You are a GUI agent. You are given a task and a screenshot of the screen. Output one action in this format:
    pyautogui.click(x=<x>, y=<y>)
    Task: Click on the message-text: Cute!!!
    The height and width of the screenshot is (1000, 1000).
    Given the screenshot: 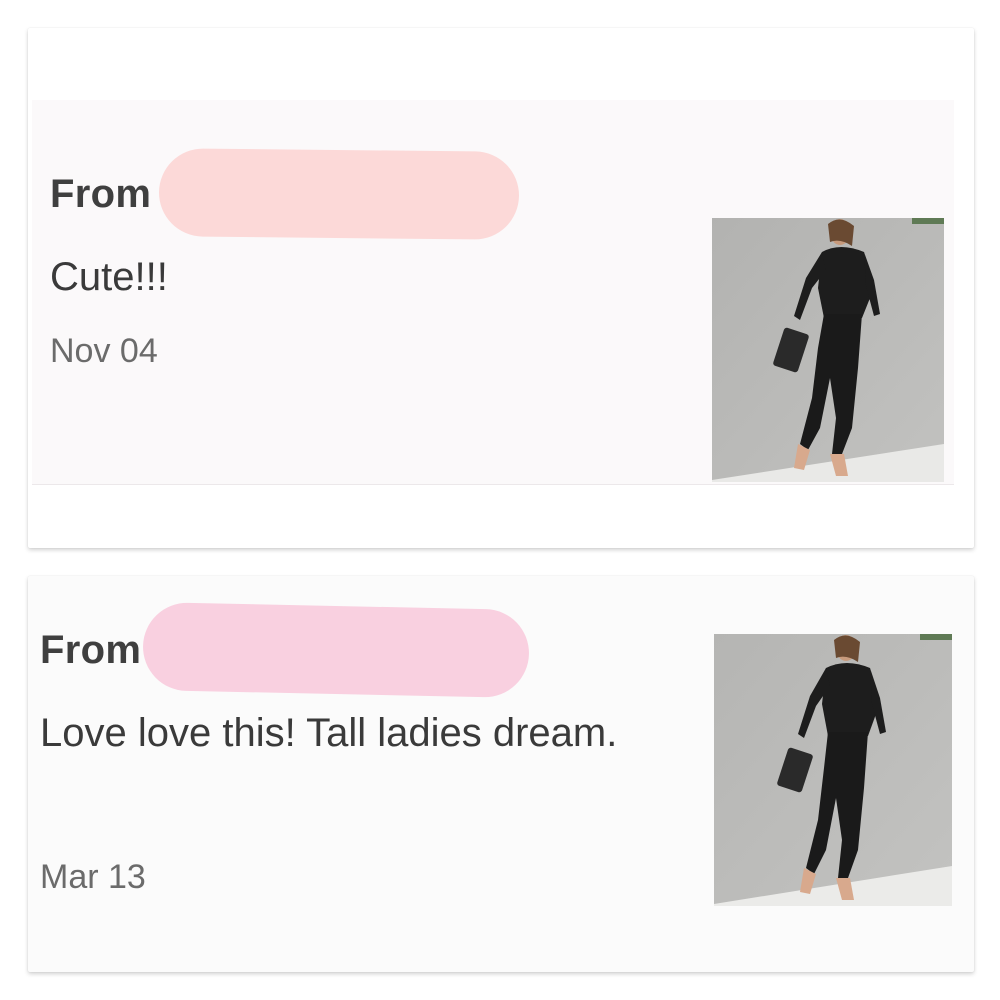 What is the action you would take?
    pyautogui.click(x=109, y=277)
    